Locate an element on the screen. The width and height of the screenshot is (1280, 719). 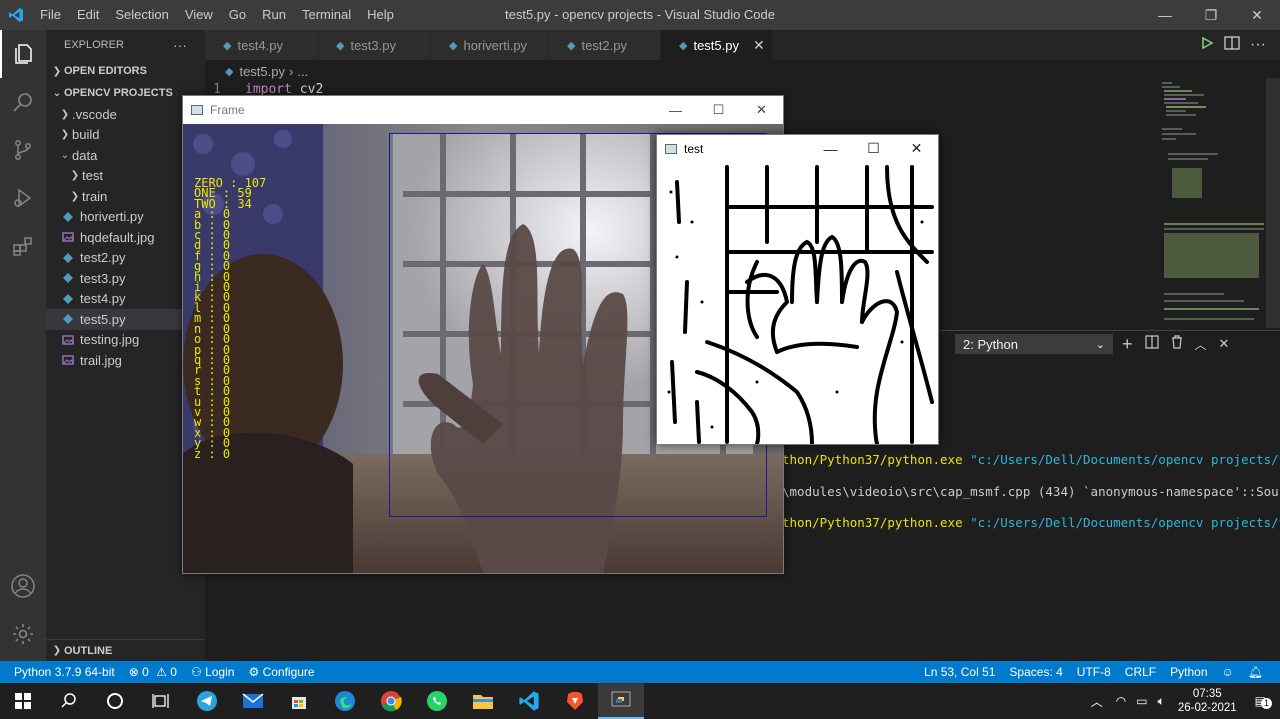
volume-icon: 🔈︎ is located at coordinates (1161, 701).